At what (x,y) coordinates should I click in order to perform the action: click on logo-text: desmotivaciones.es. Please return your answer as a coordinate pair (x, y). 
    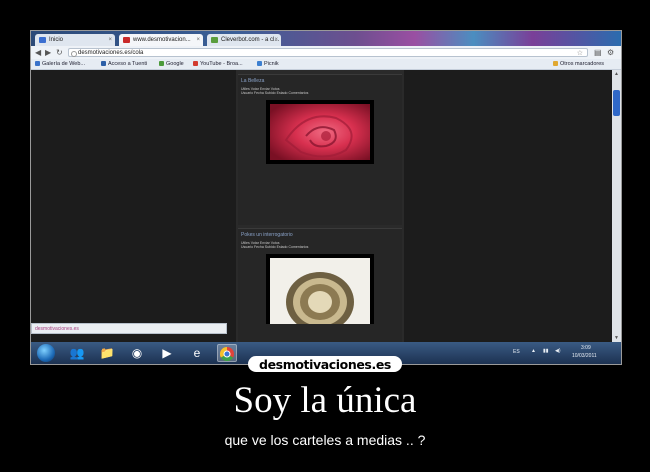
    Looking at the image, I should click on (325, 364).